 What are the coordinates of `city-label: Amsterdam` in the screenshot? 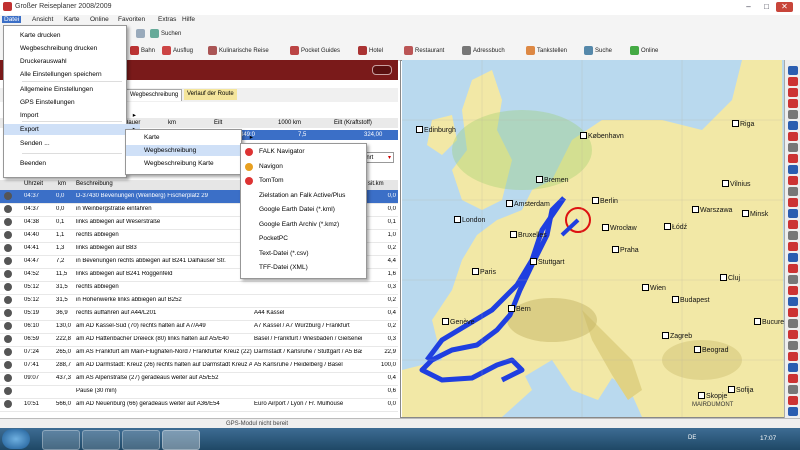 It's located at (528, 204).